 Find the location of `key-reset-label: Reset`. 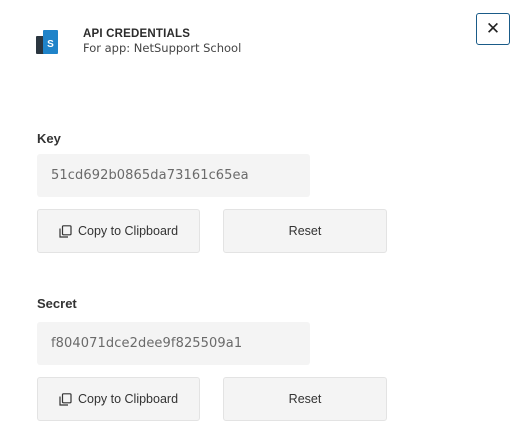

key-reset-label: Reset is located at coordinates (305, 231).